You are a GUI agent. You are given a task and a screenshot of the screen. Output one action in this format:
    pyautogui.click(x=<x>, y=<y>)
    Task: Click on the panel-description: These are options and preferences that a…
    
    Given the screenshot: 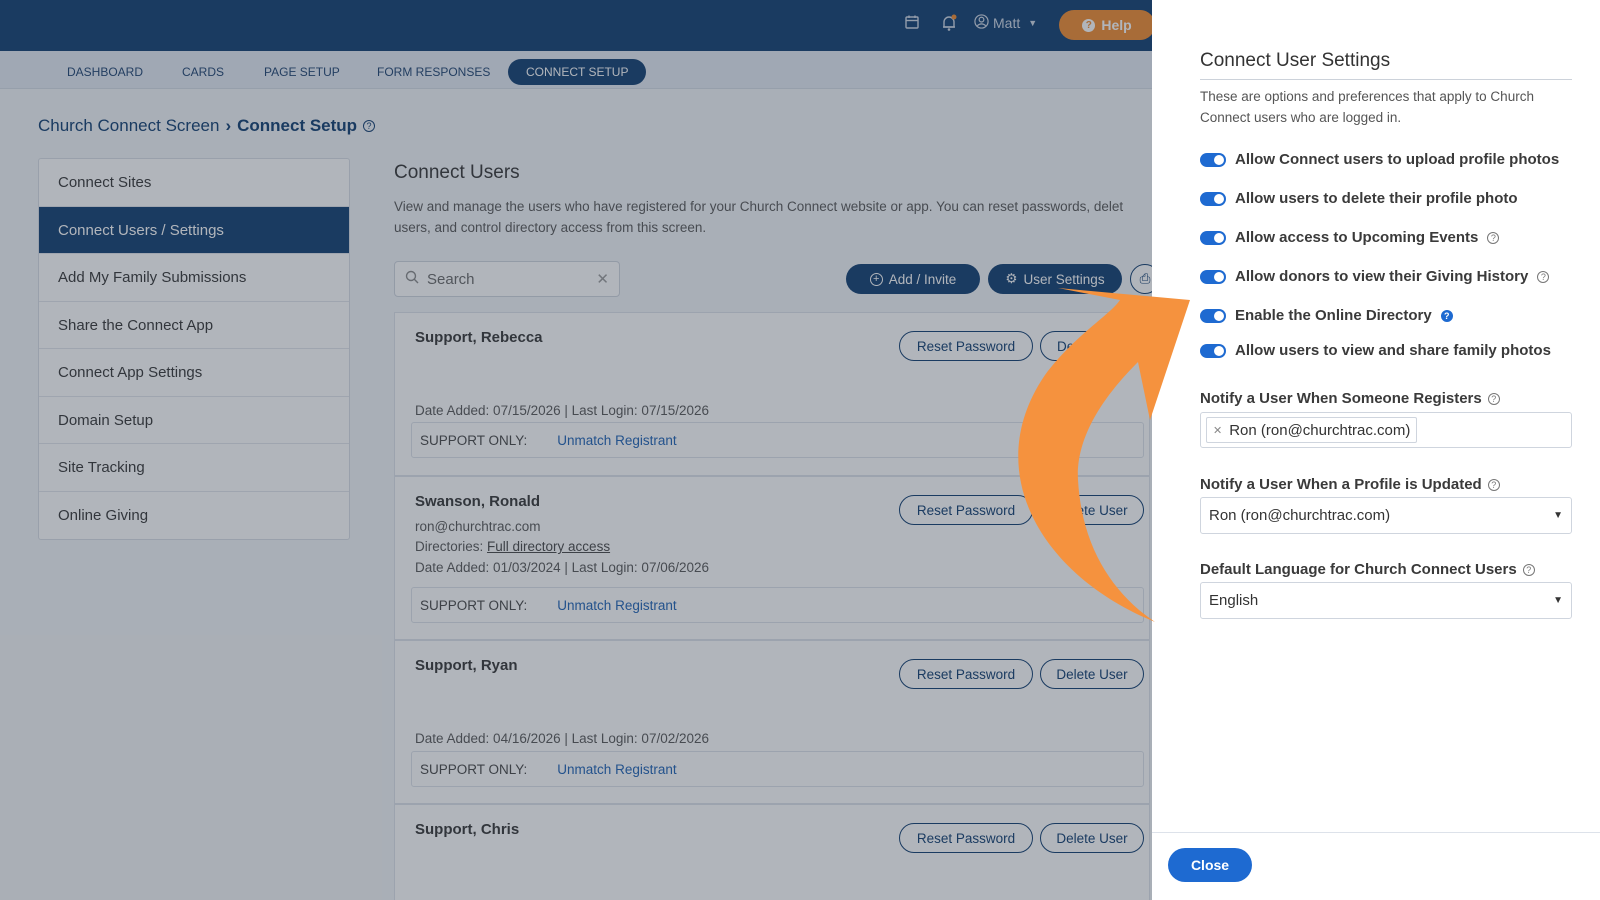 What is the action you would take?
    pyautogui.click(x=1367, y=107)
    